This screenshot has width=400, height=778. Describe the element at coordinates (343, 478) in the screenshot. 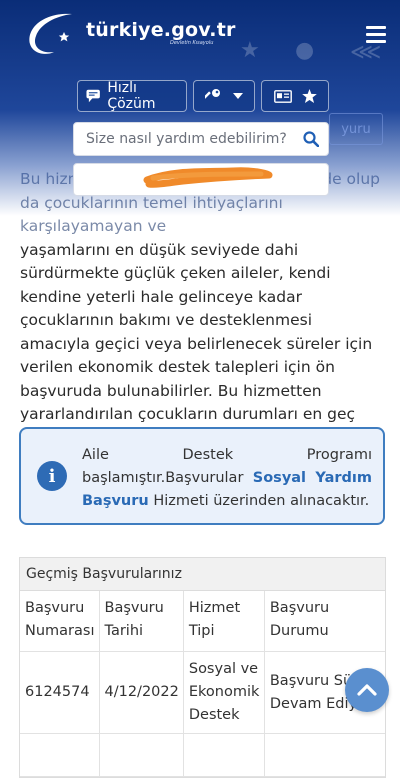

I see `social-aid-link-part: Yardım` at that location.